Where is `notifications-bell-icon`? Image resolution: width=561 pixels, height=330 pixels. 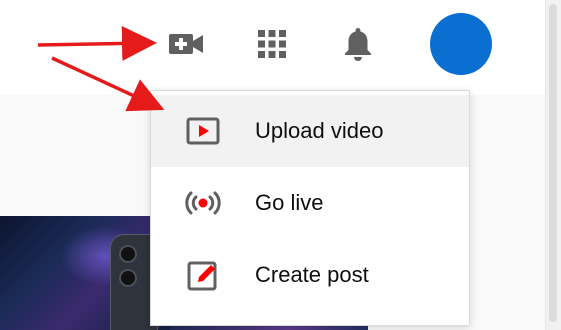
notifications-bell-icon is located at coordinates (358, 44).